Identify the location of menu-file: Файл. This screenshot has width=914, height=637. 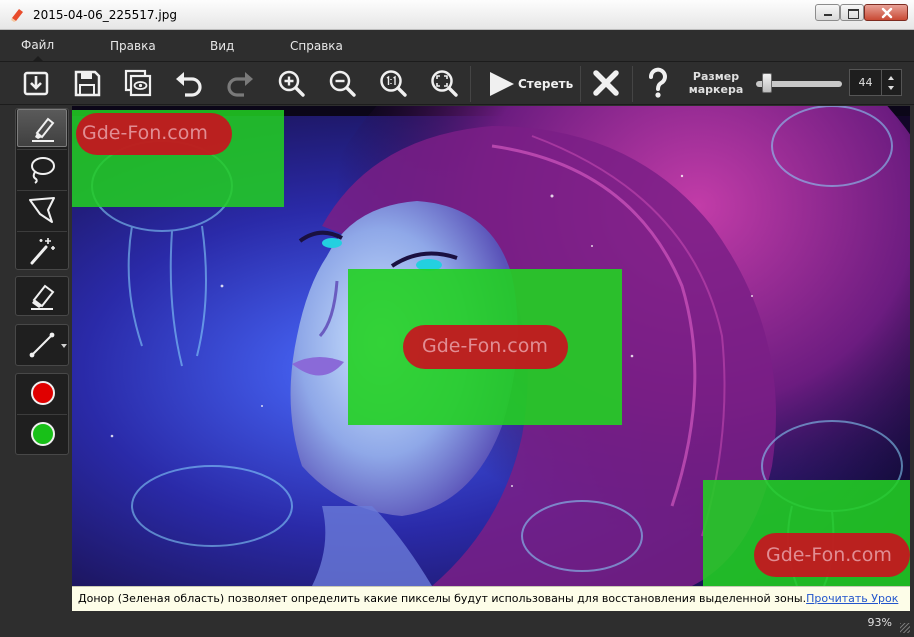
(37, 45).